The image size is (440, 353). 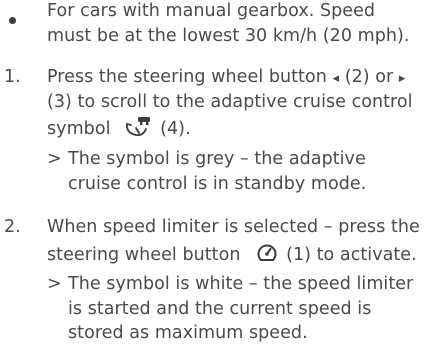 I want to click on speedometer-icon, so click(x=267, y=258).